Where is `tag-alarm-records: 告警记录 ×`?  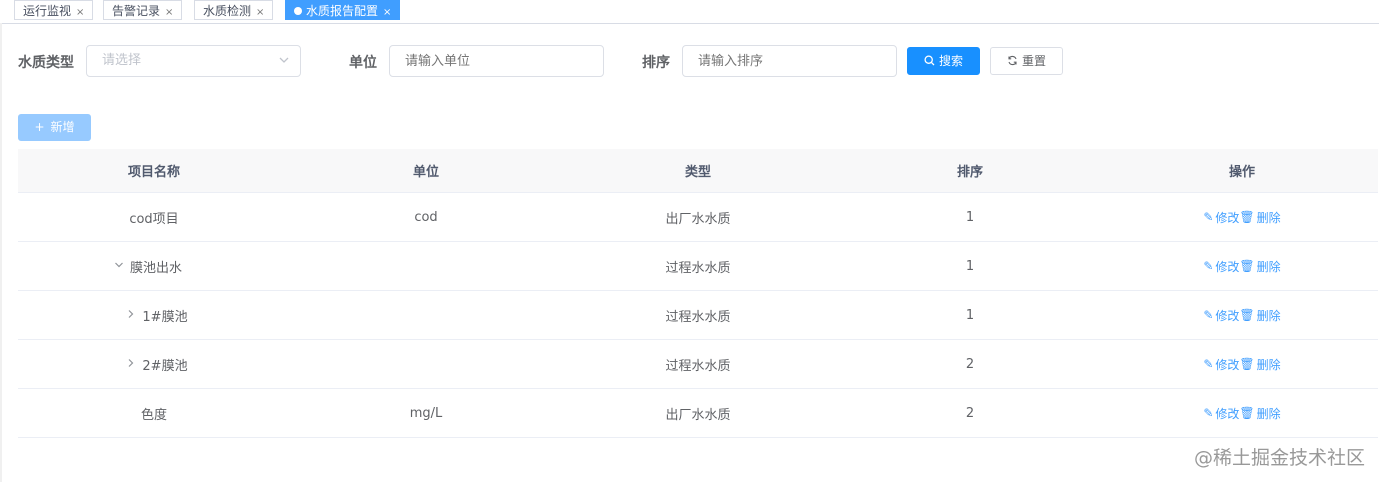
tag-alarm-records: 告警记录 × is located at coordinates (143, 10).